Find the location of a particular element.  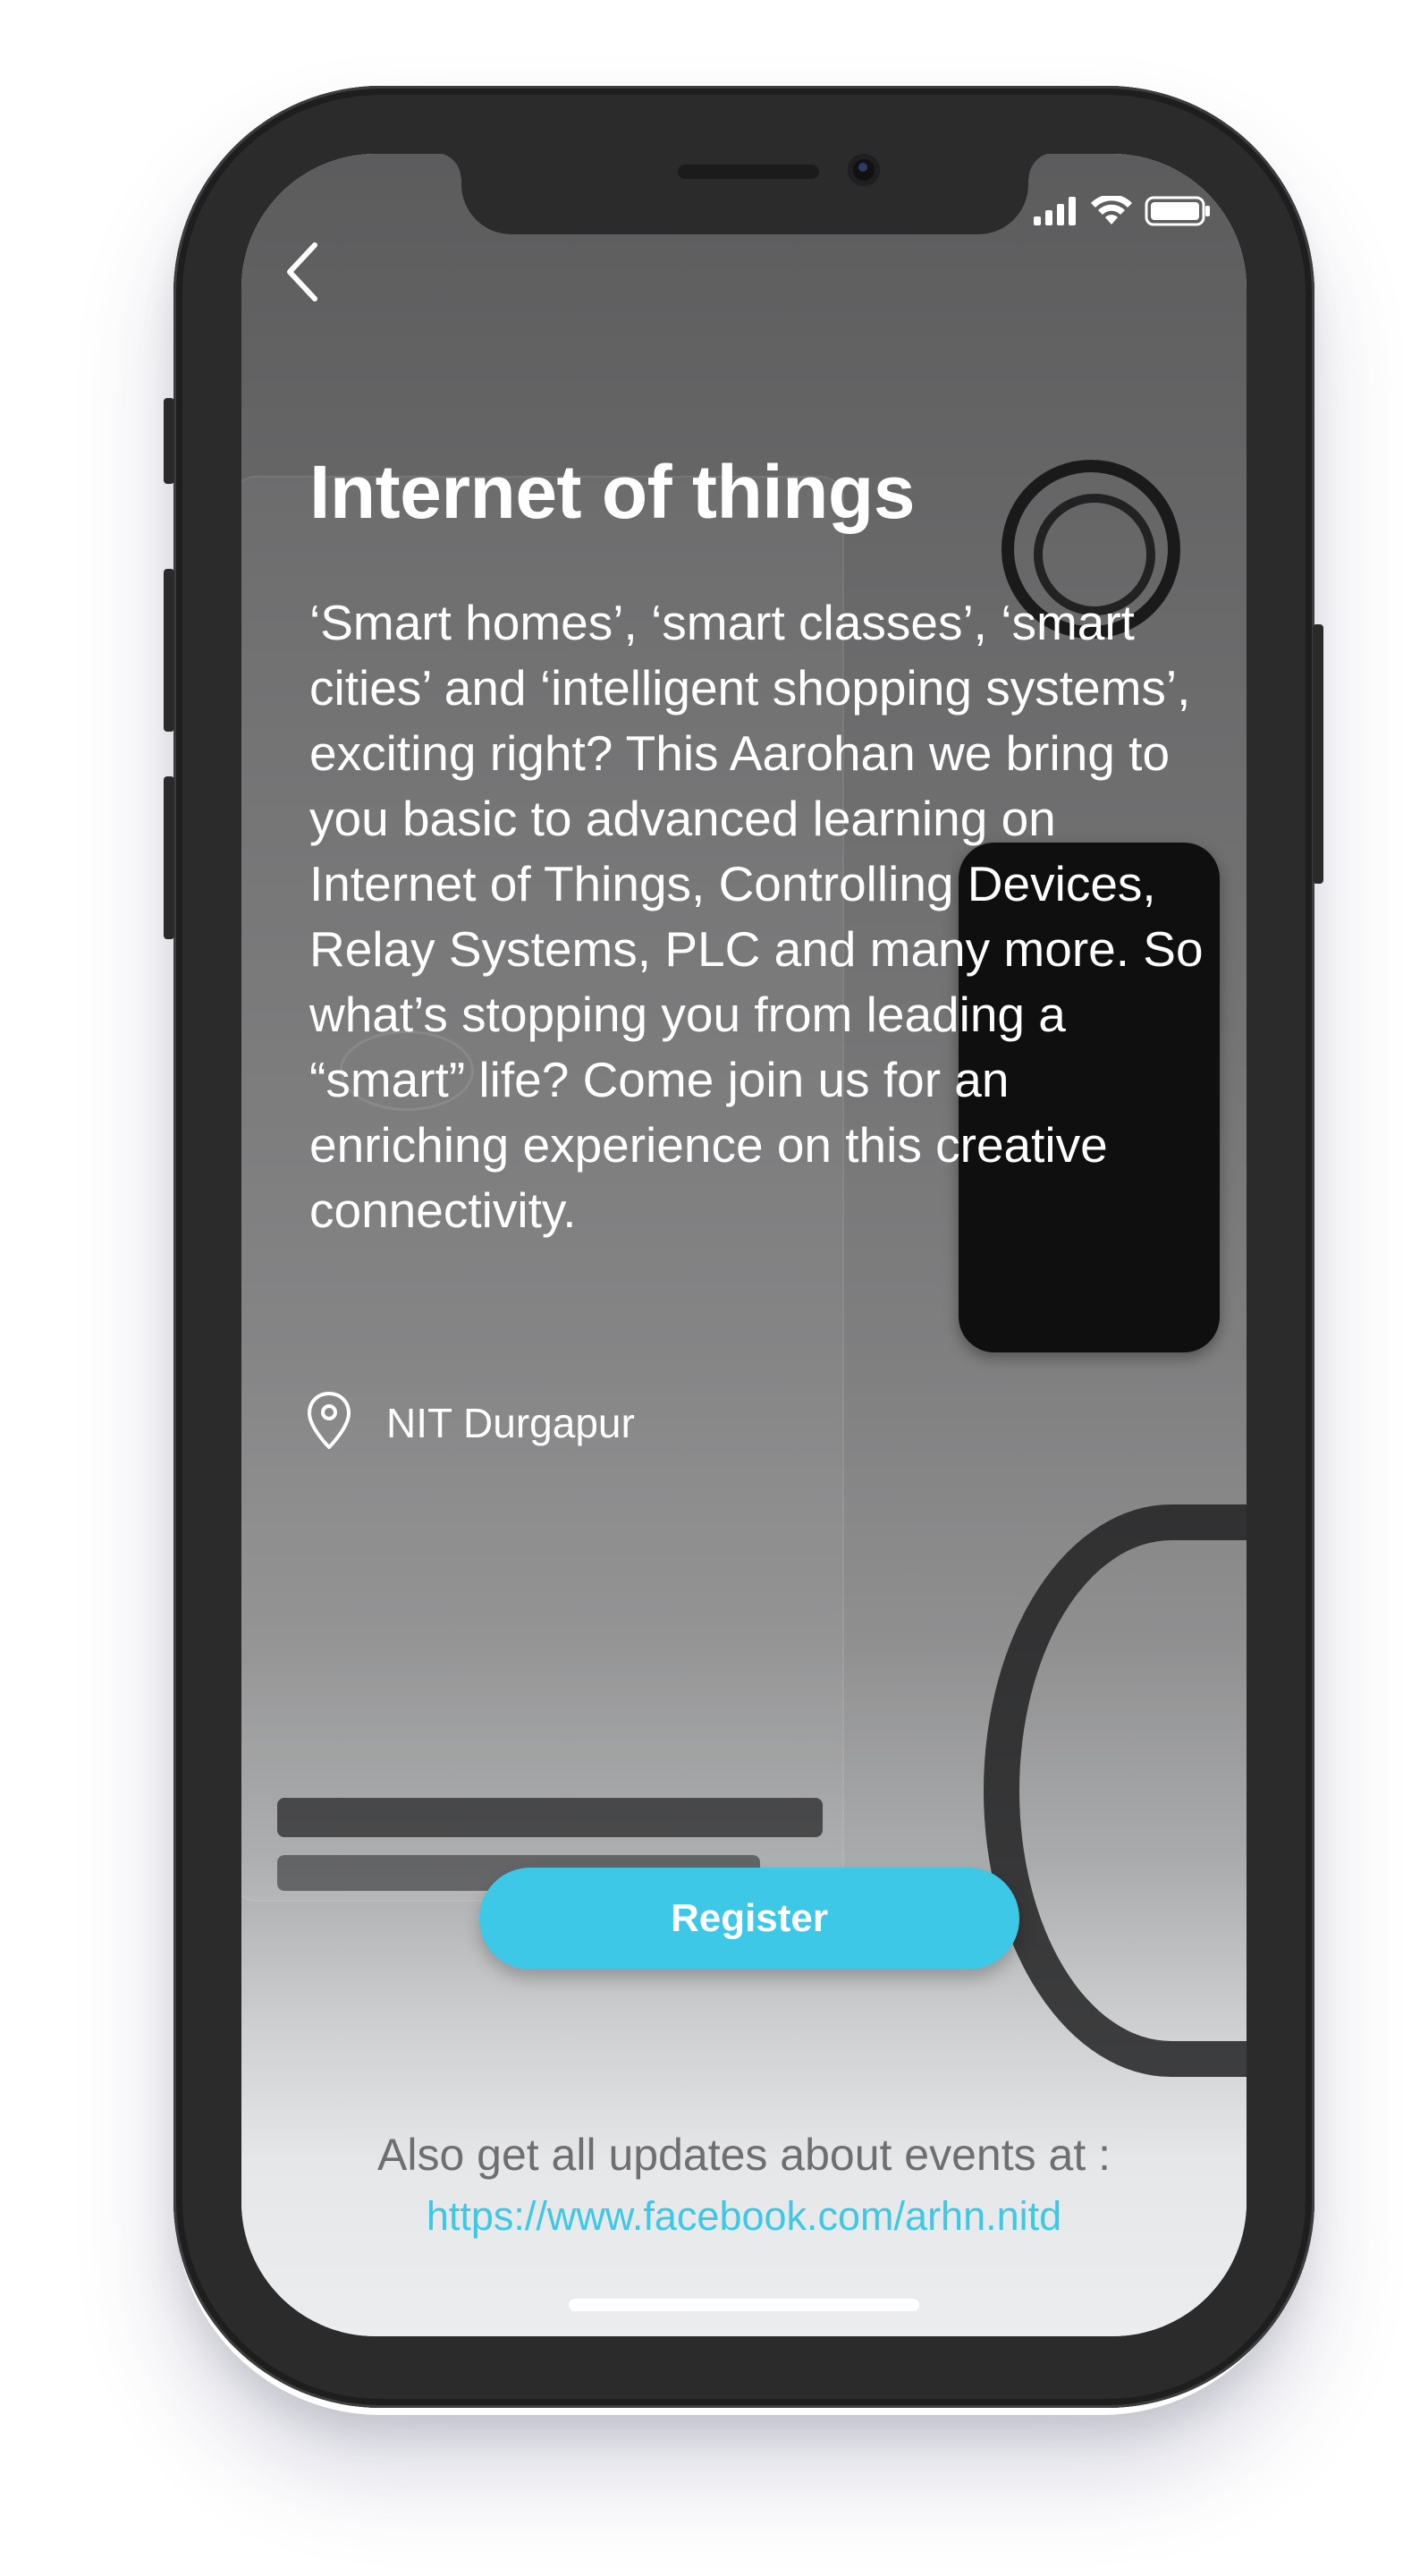

event-title: Internet of things is located at coordinates (612, 492).